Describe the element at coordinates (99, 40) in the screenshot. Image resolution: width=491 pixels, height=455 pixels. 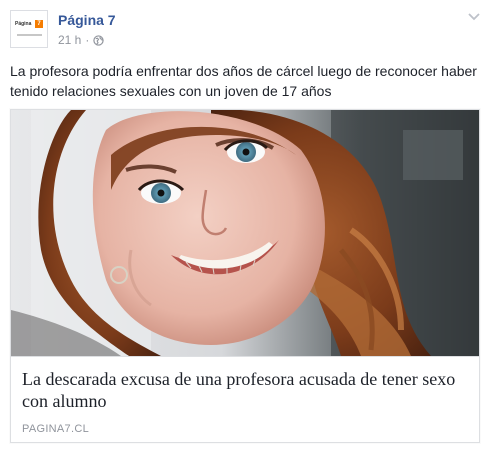
I see `globe-icon` at that location.